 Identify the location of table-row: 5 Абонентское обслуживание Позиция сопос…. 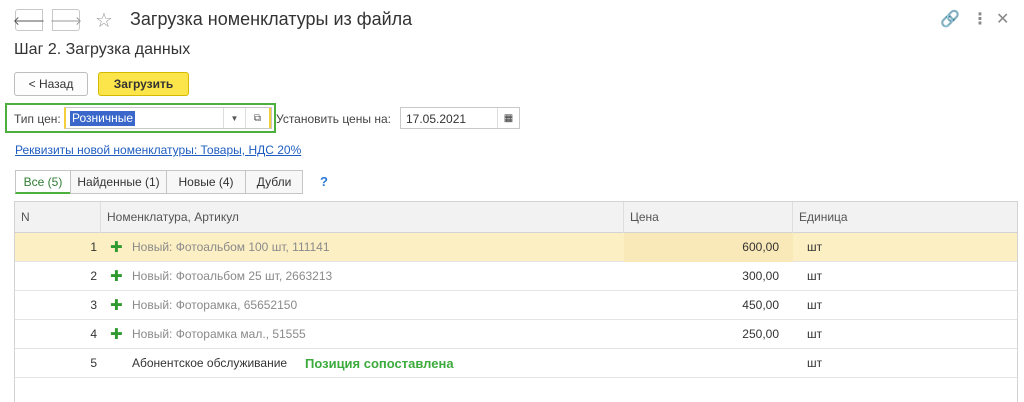
(516, 363).